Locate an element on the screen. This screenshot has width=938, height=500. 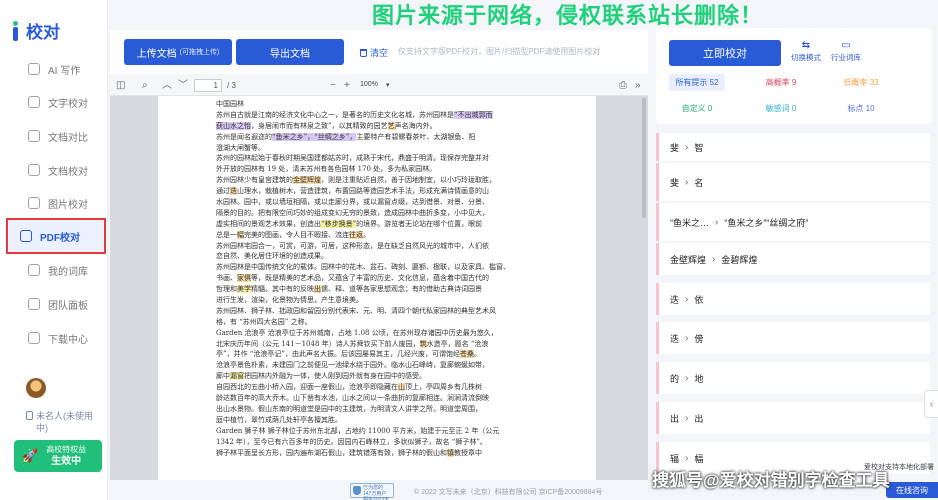
pdf-text-segment: 水造亭，题名 “沧浪 is located at coordinates (457, 343).